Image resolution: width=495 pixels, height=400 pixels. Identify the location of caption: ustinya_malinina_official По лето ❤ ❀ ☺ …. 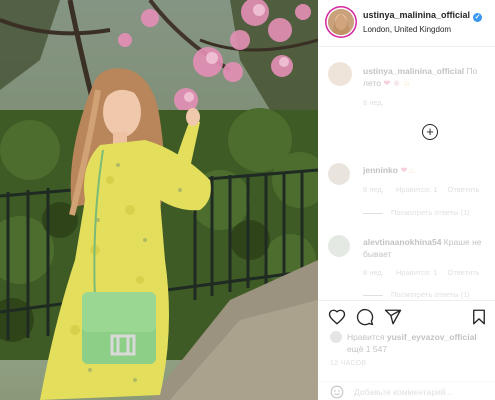
(406, 88).